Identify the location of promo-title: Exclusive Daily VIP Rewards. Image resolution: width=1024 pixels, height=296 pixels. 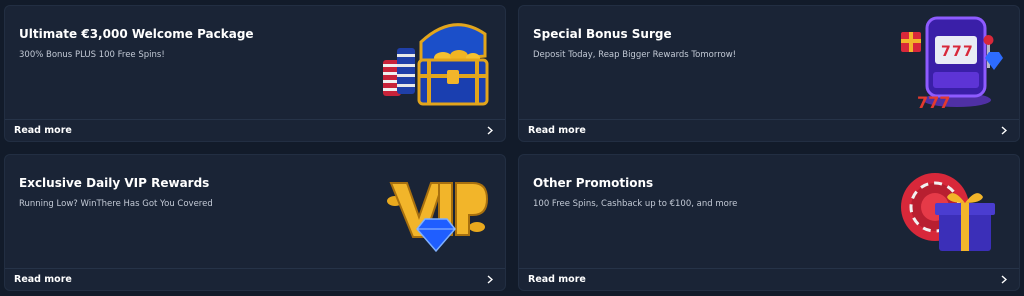
(114, 183).